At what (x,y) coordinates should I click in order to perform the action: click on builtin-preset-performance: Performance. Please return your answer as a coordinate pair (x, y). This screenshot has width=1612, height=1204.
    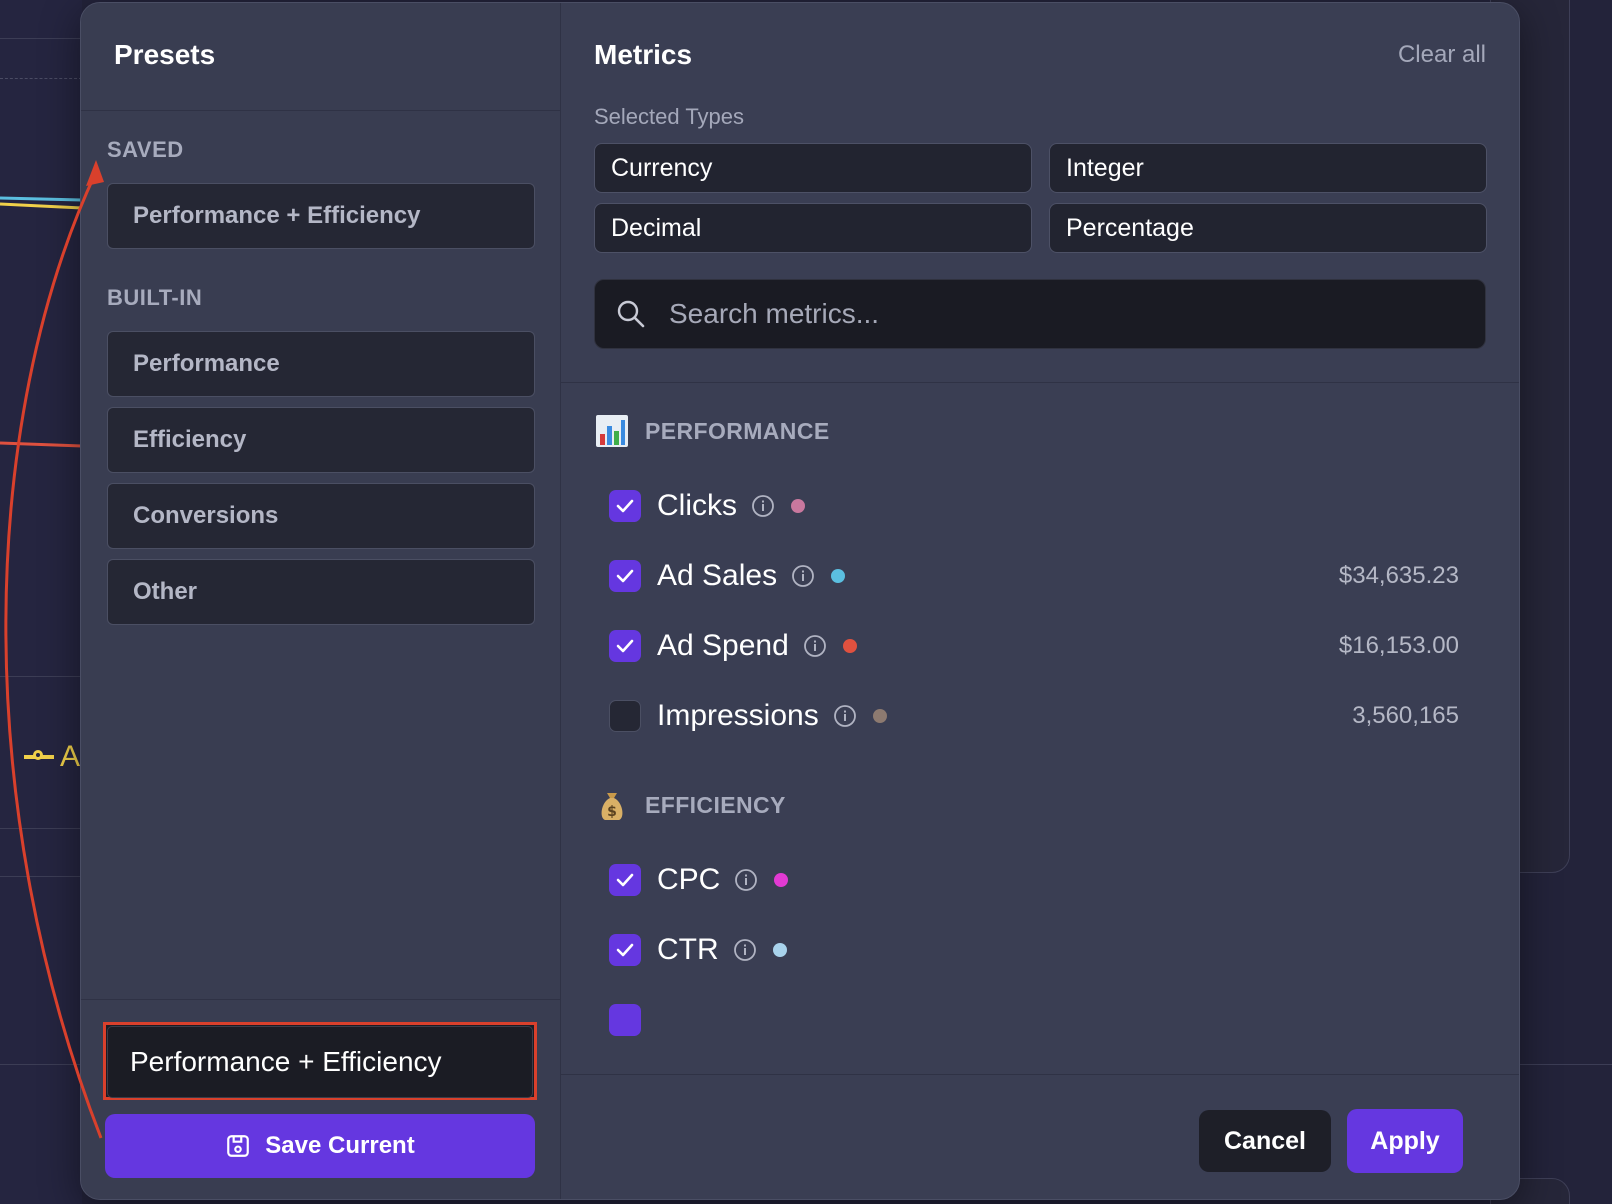
    Looking at the image, I should click on (321, 364).